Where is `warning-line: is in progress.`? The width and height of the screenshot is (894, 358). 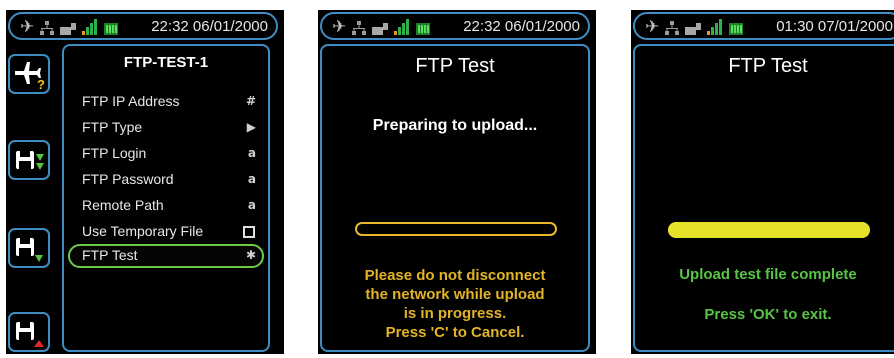 warning-line: is in progress. is located at coordinates (455, 313).